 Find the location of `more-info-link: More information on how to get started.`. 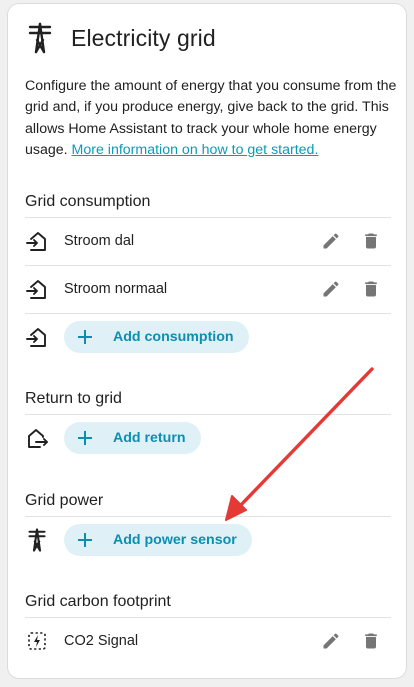

more-info-link: More information on how to get started. is located at coordinates (195, 150).